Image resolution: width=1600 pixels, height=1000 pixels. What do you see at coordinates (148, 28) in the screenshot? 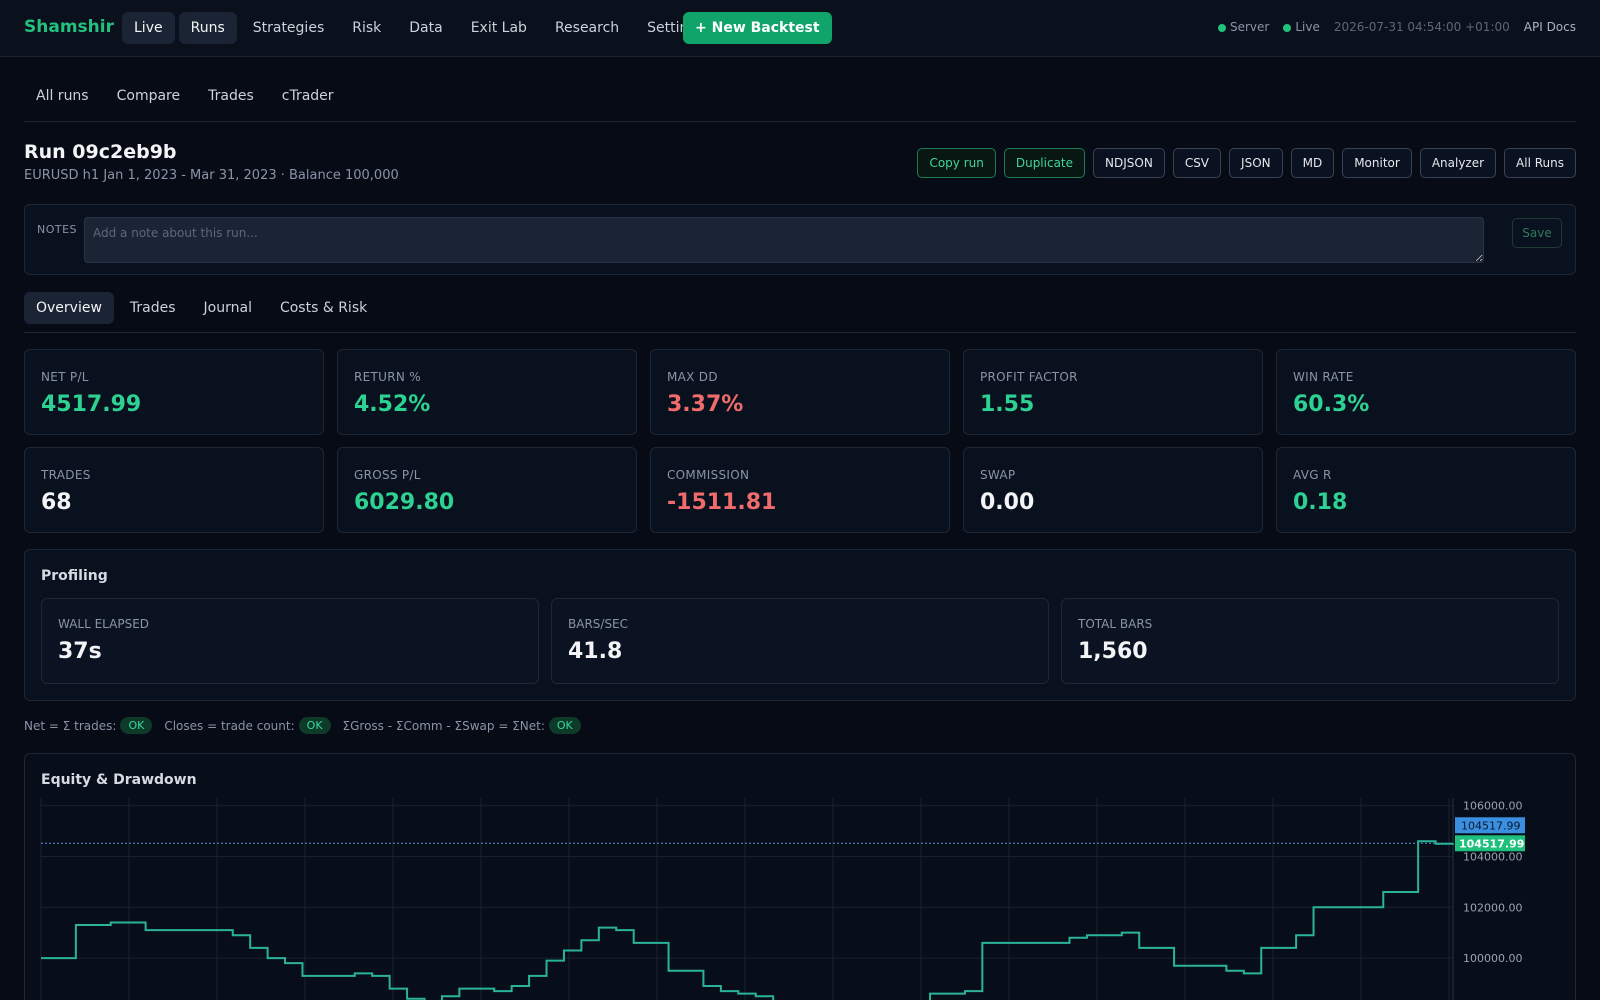
I see `nav-live: Live` at bounding box center [148, 28].